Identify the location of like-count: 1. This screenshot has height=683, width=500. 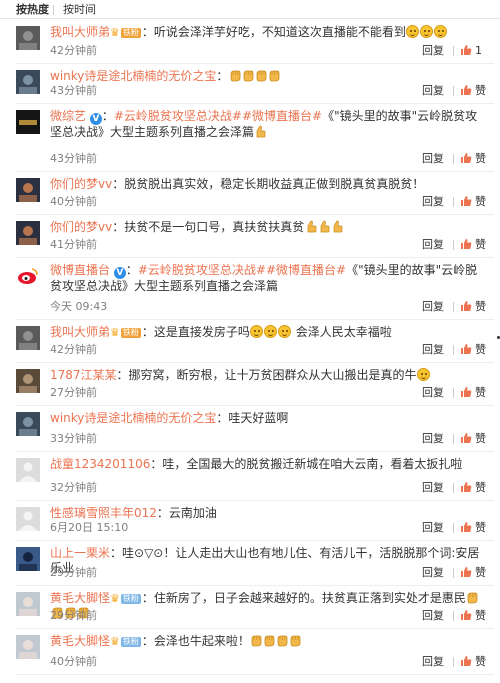
(478, 50).